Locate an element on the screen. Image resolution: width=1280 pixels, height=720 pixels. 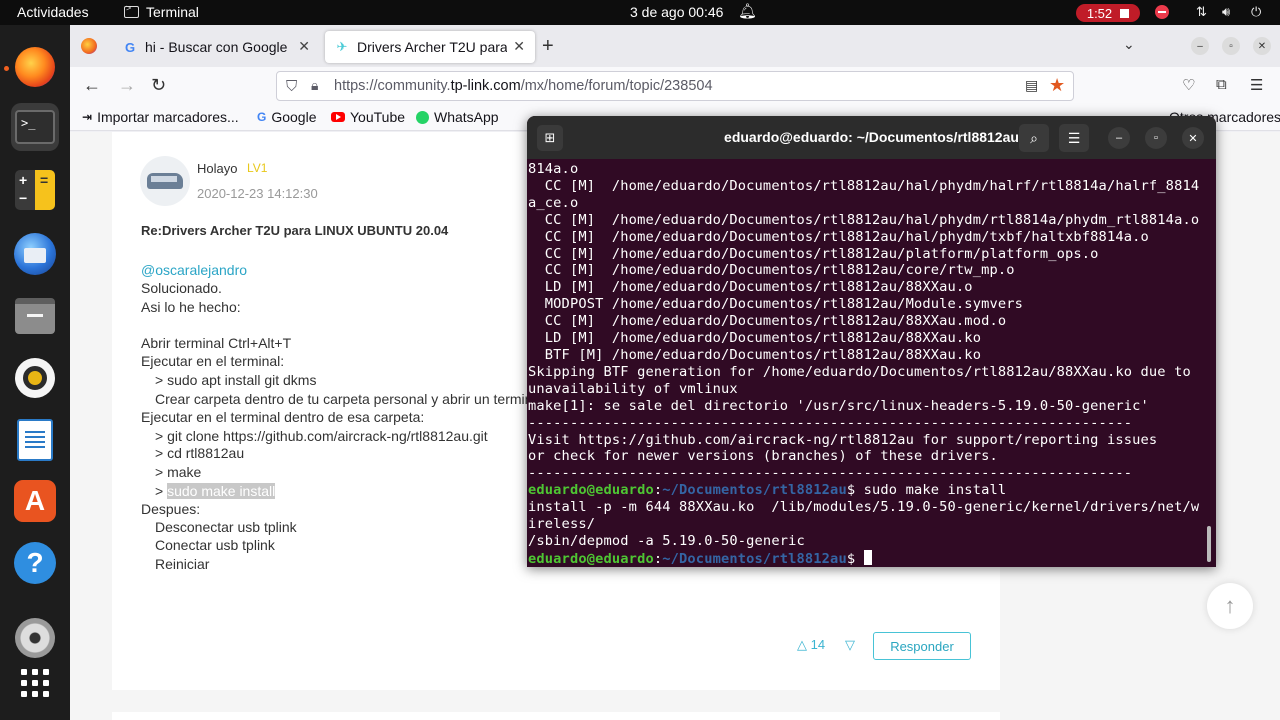
lock-icon: 🔒︎ is located at coordinates (314, 85).